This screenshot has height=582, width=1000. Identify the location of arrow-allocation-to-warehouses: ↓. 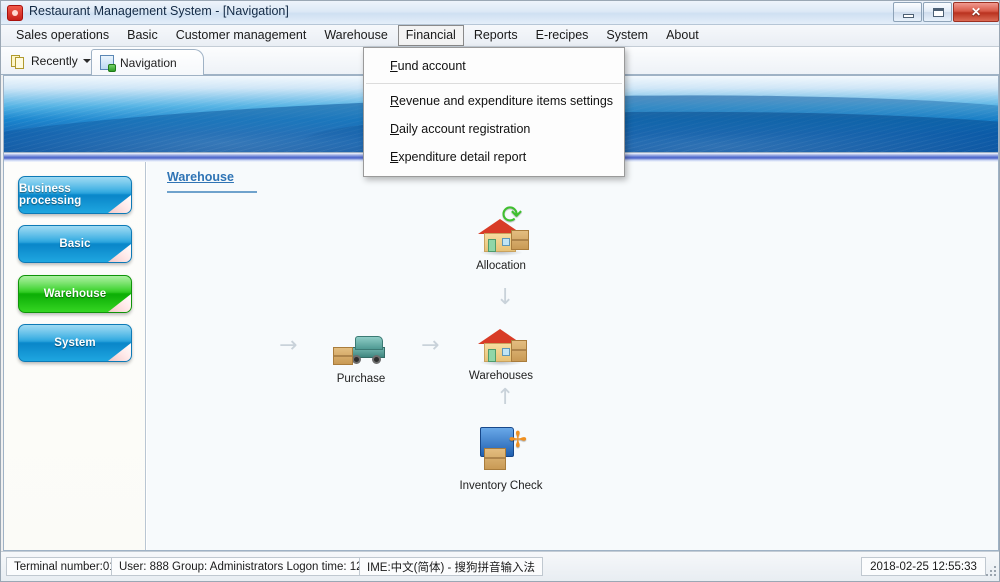
(505, 297).